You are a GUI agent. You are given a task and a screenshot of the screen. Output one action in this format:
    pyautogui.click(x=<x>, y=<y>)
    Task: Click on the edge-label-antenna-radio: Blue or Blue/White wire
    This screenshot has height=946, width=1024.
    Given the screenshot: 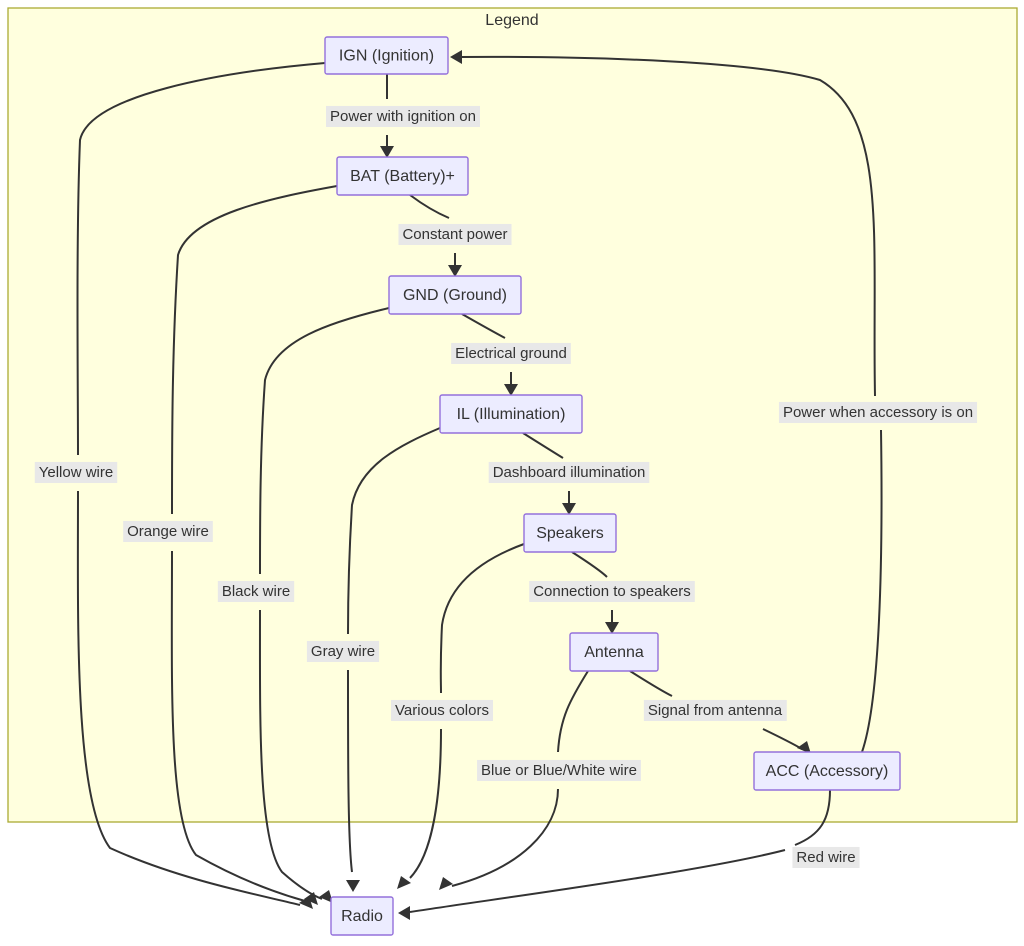 What is the action you would take?
    pyautogui.click(x=559, y=770)
    